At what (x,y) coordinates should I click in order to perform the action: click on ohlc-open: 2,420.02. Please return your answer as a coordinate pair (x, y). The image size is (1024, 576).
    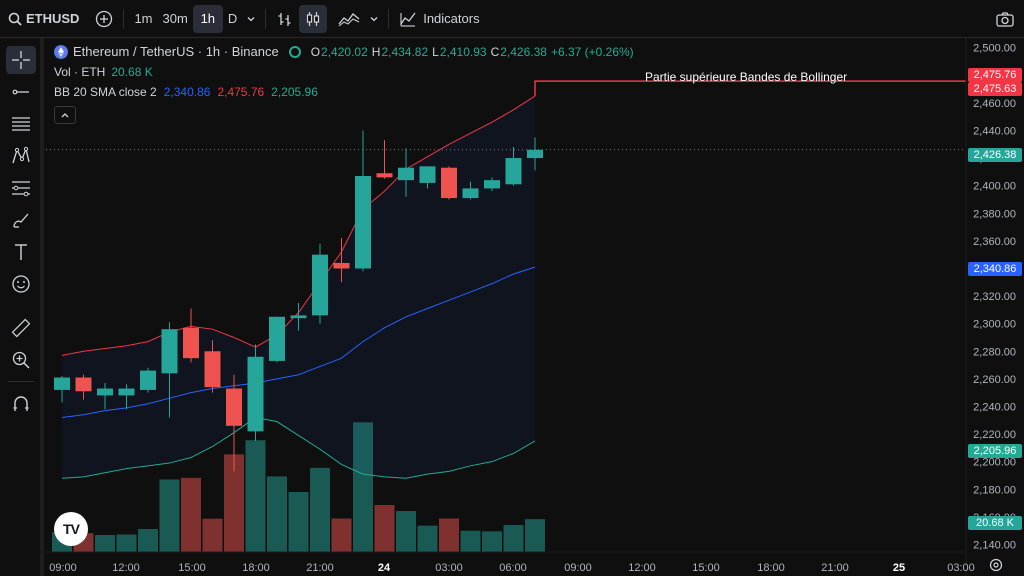
    Looking at the image, I should click on (344, 51).